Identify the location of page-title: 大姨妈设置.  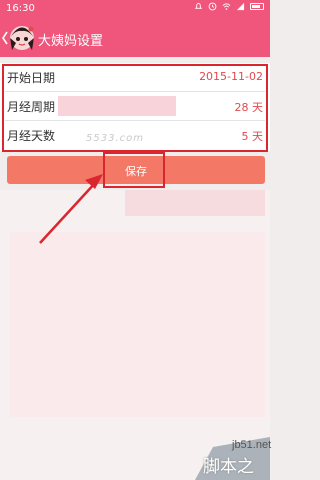
(71, 41).